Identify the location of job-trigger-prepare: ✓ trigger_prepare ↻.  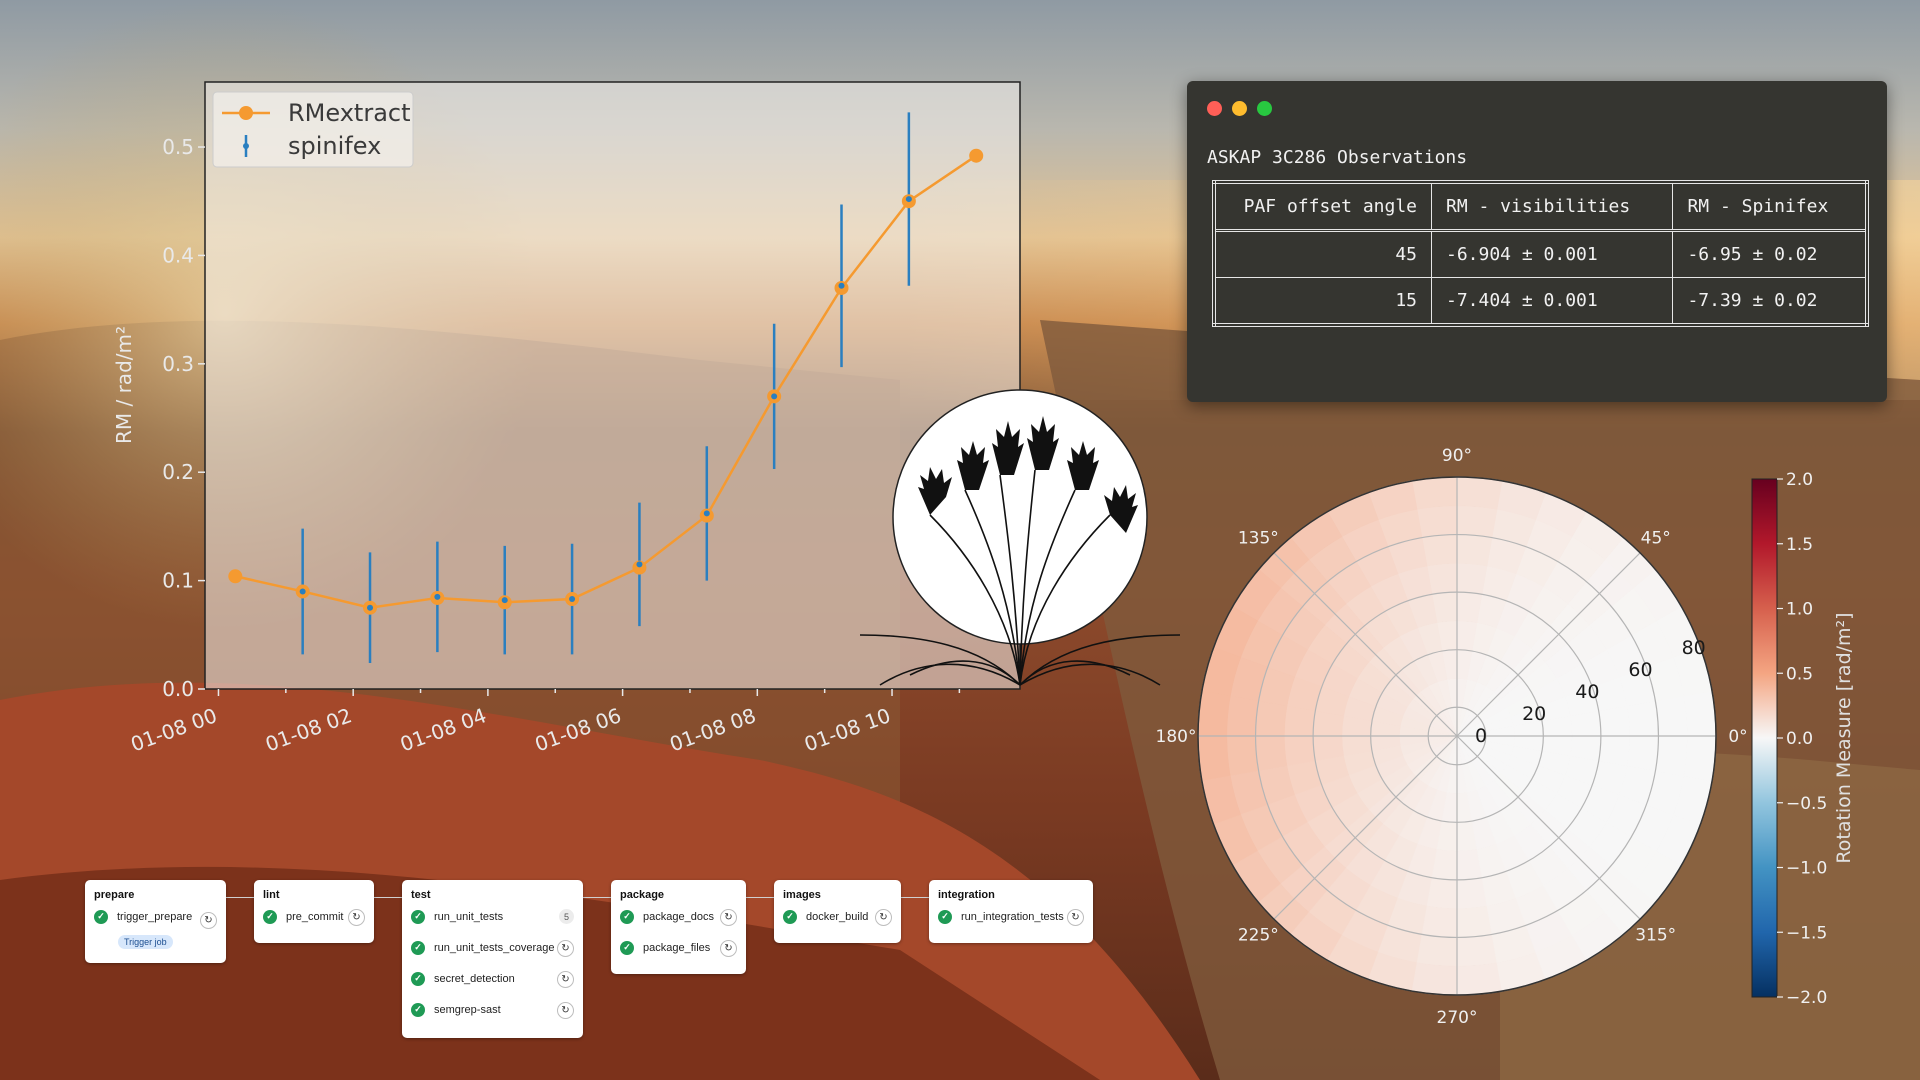
(155, 916).